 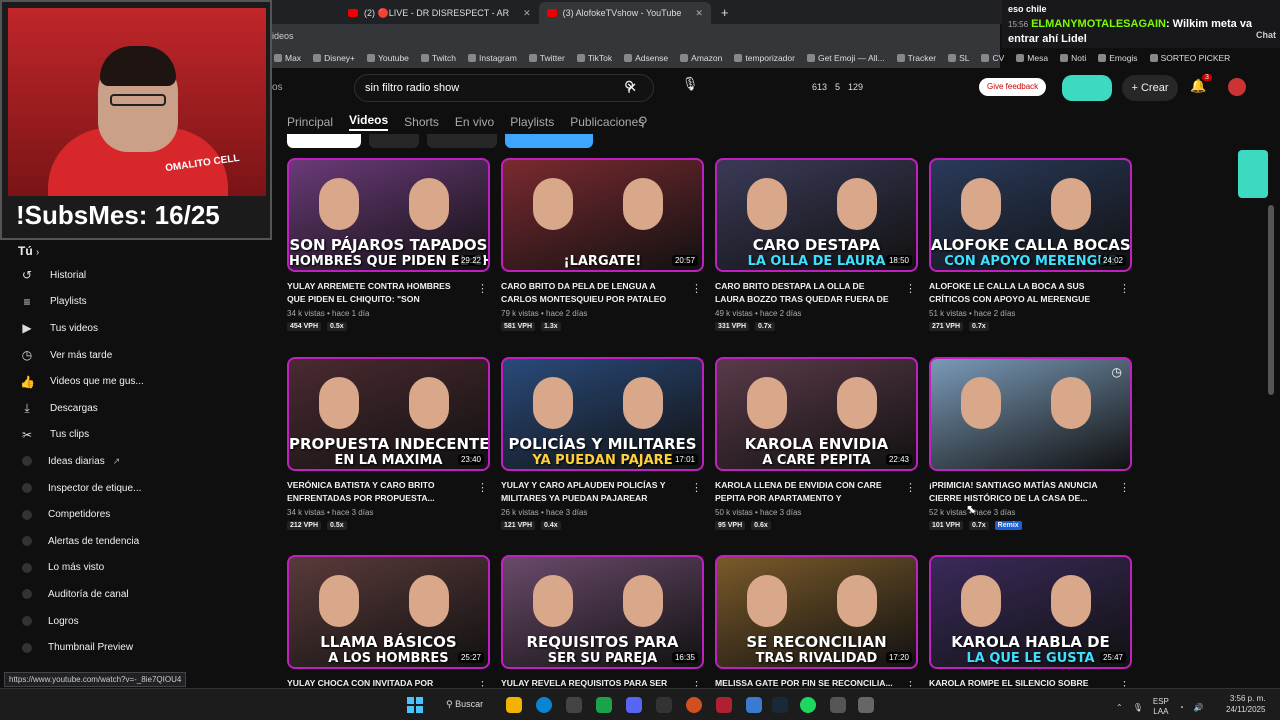 What do you see at coordinates (690, 86) in the screenshot?
I see `mic-icon: 🎙` at bounding box center [690, 86].